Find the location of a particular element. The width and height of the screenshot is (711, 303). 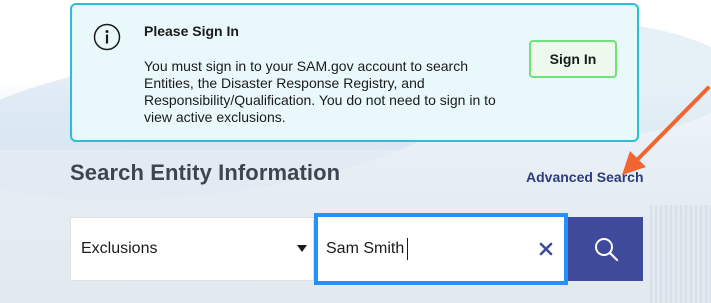

domain-select-value: Exclusions is located at coordinates (119, 248).